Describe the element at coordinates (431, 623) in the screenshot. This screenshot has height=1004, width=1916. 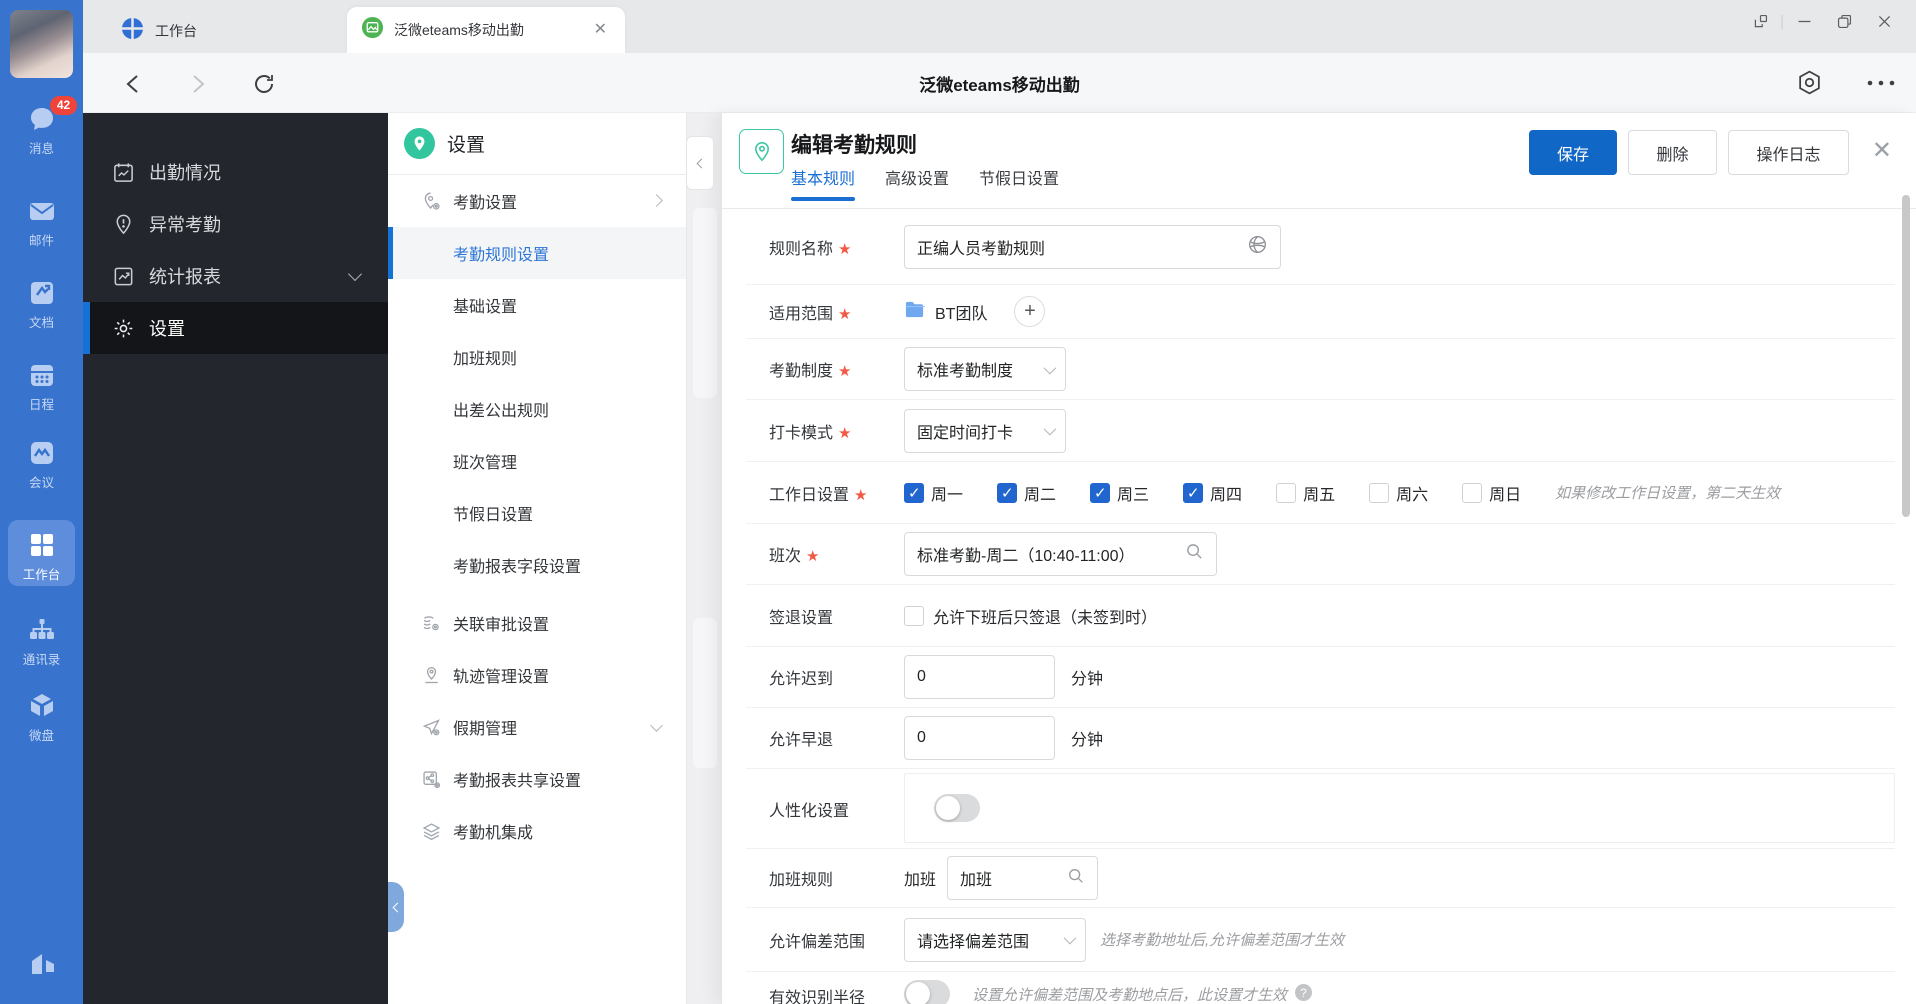
I see `approval-link-icon` at that location.